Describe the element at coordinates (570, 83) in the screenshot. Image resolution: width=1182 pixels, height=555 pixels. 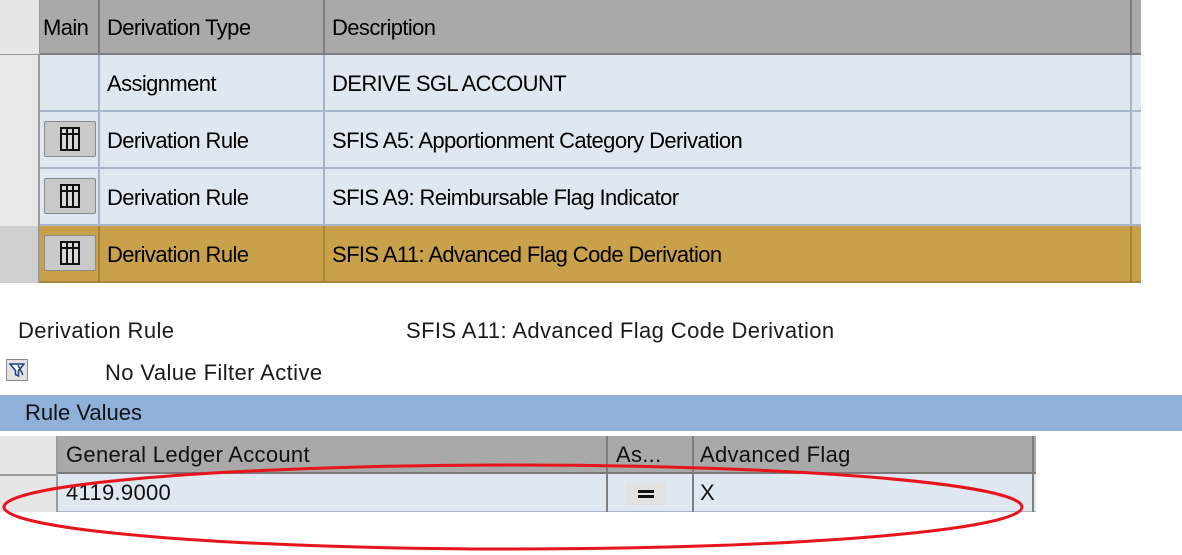
I see `table-row: Assignment DERIVE SGL ACCOUNT` at that location.